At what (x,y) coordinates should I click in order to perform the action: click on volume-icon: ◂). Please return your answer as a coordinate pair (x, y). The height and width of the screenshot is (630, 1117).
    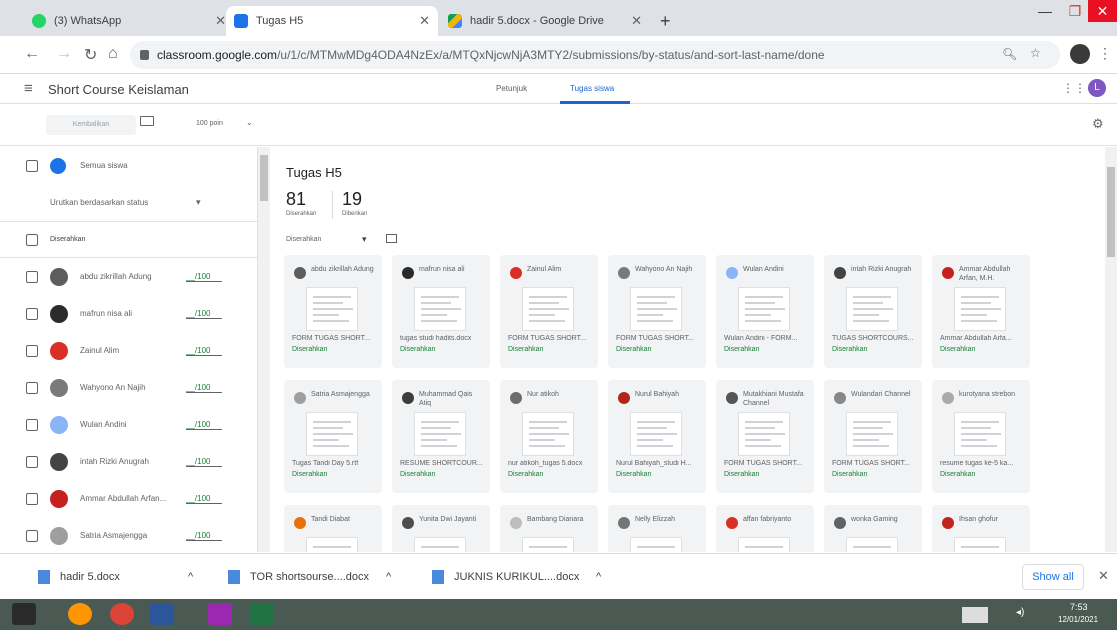
    Looking at the image, I should click on (1020, 612).